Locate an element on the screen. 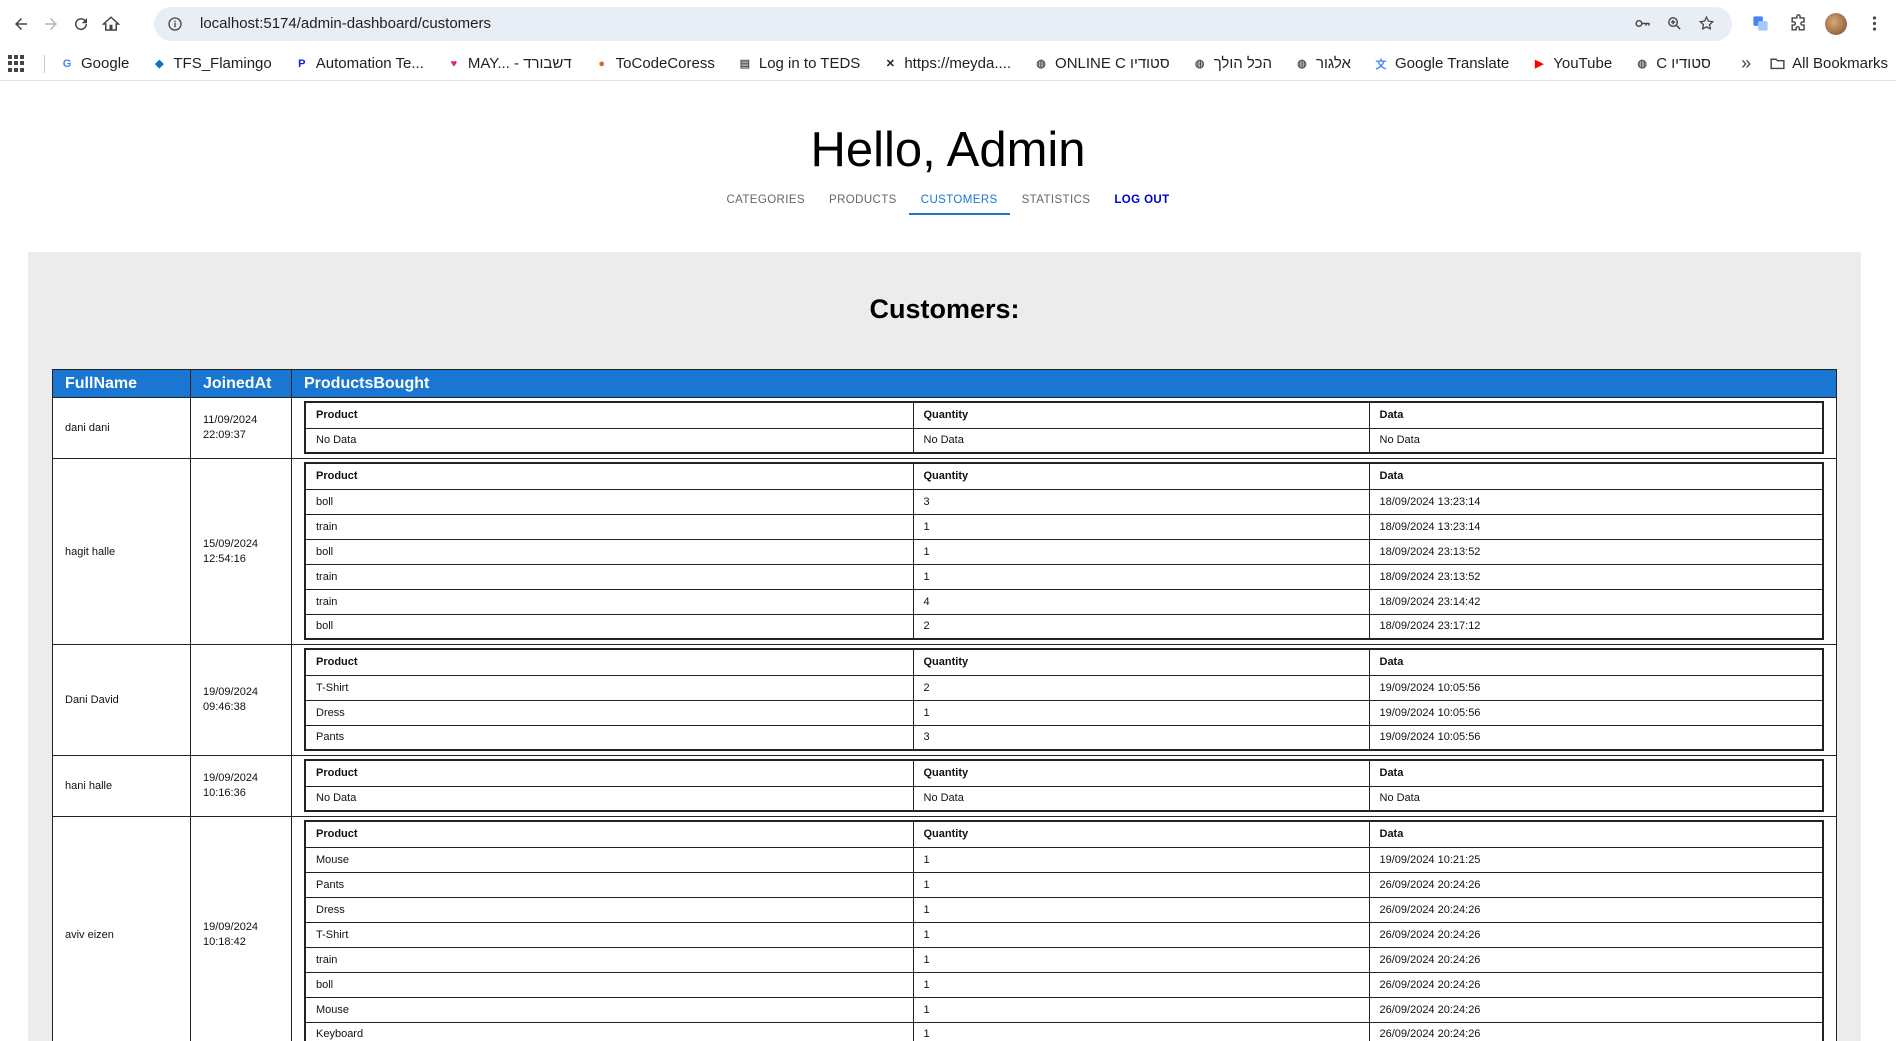 This screenshot has height=1041, width=1896. home-icon is located at coordinates (111, 23).